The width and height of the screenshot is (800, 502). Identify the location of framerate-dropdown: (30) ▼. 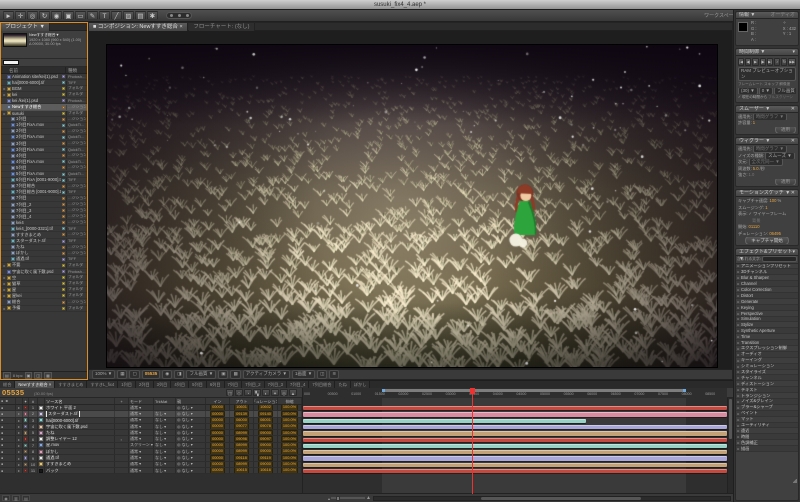
(748, 90).